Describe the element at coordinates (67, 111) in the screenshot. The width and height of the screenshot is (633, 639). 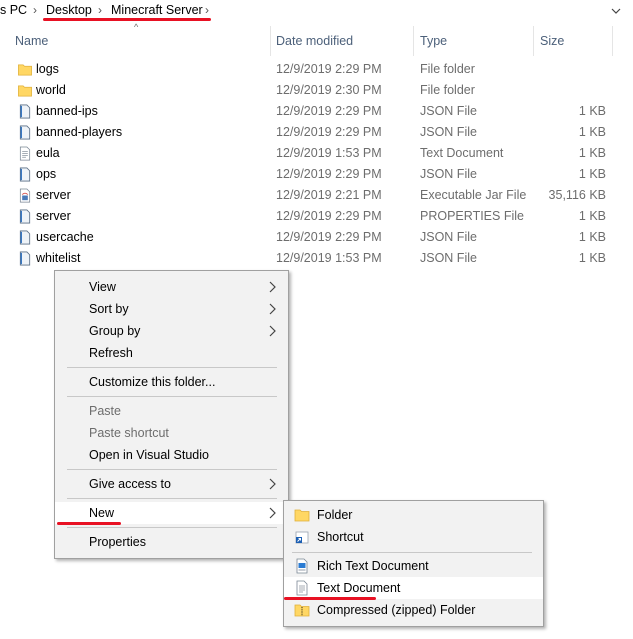
I see `file-name: banned-ips` at that location.